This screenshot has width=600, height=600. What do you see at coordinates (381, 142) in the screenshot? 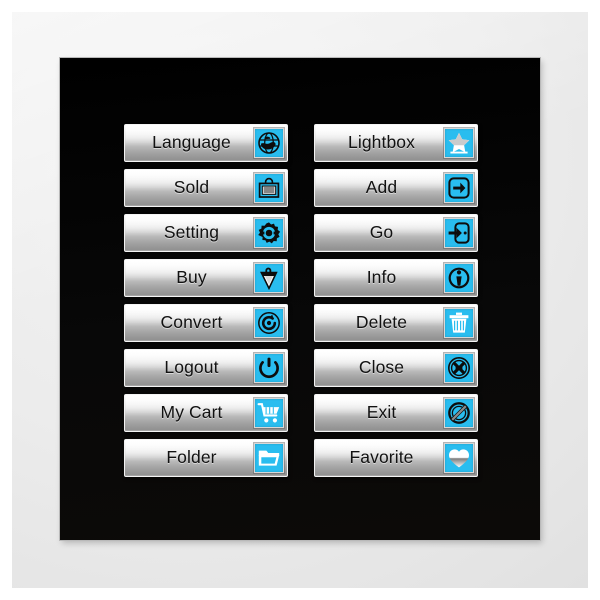
I see `button-label: Lightbox` at bounding box center [381, 142].